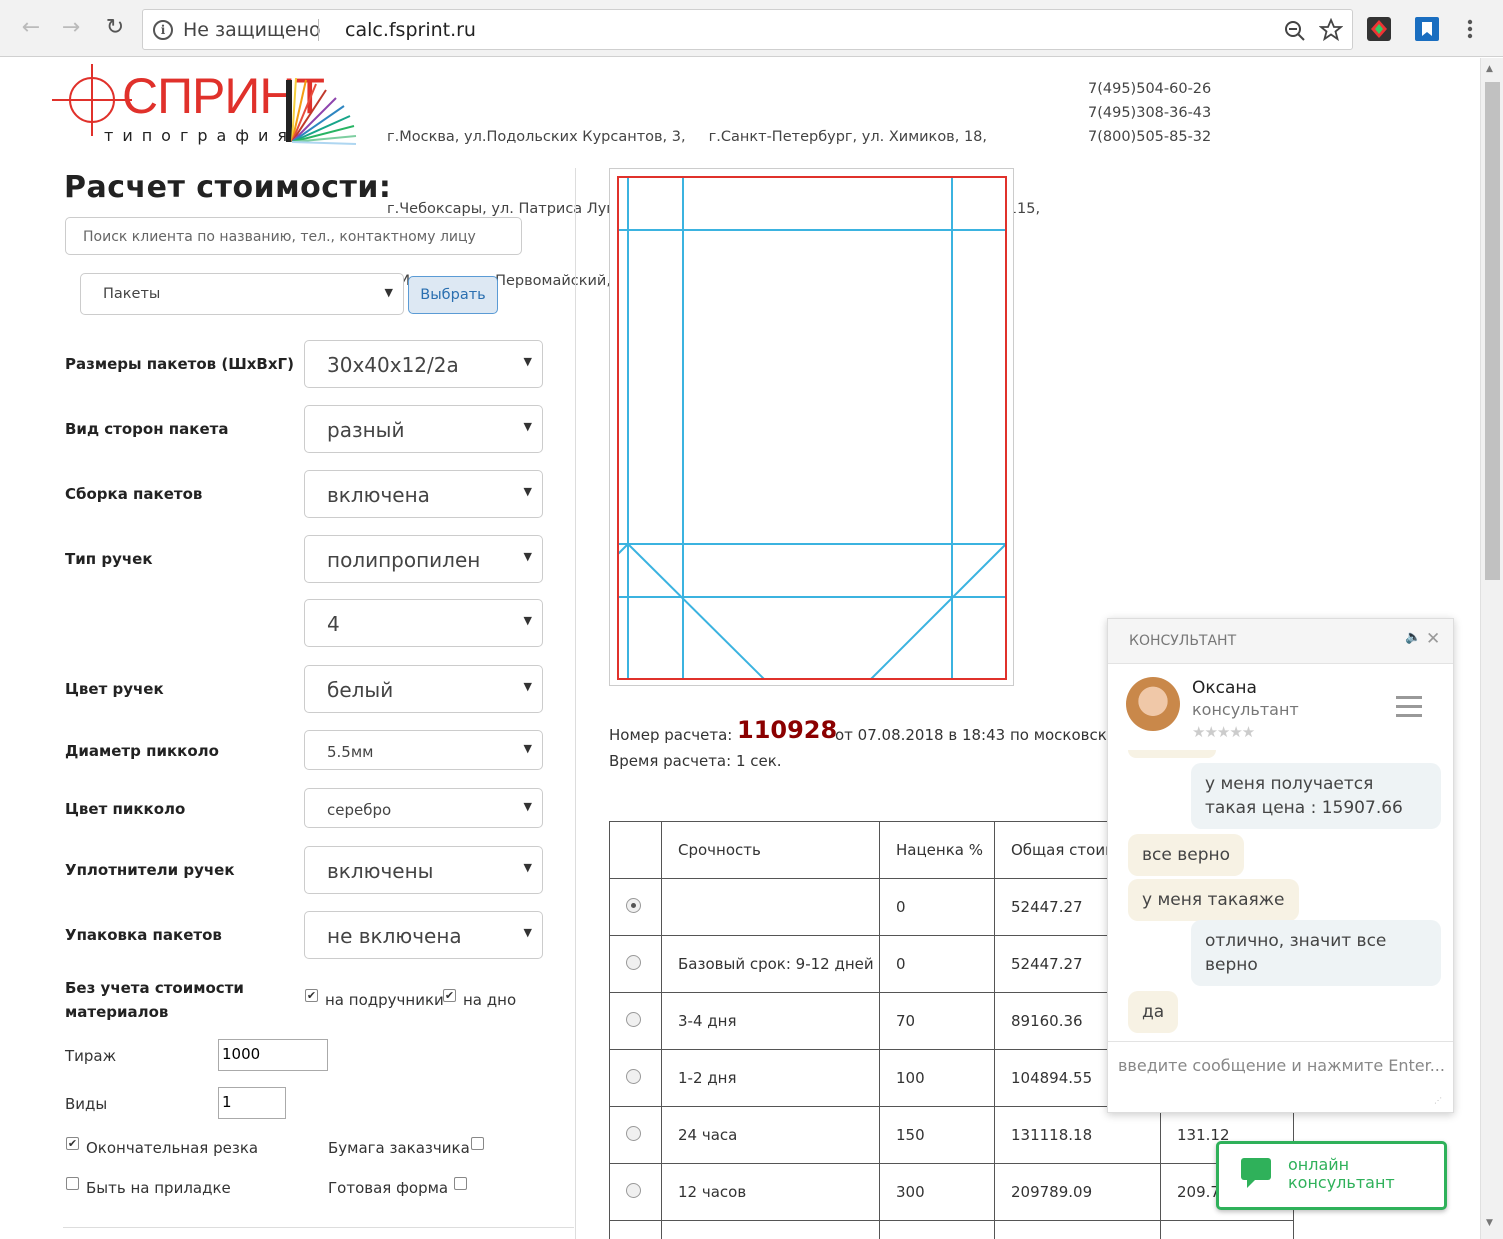 The height and width of the screenshot is (1239, 1503). Describe the element at coordinates (252, 30) in the screenshot. I see `security-label: Не защищено` at that location.